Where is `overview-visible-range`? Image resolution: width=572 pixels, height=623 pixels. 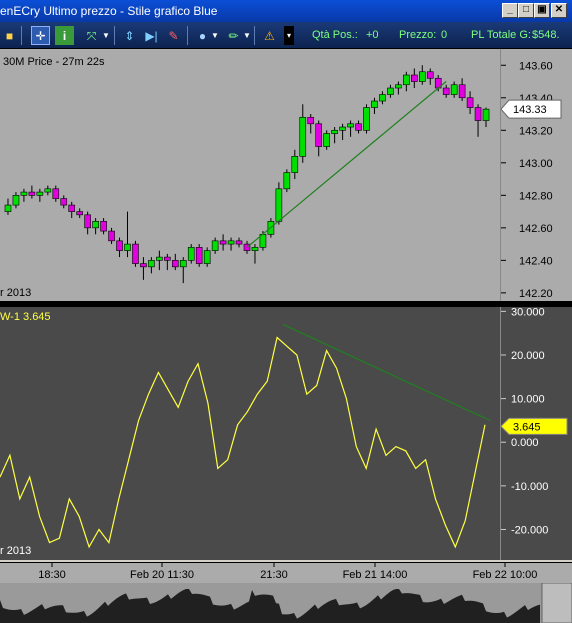 overview-visible-range is located at coordinates (556, 603).